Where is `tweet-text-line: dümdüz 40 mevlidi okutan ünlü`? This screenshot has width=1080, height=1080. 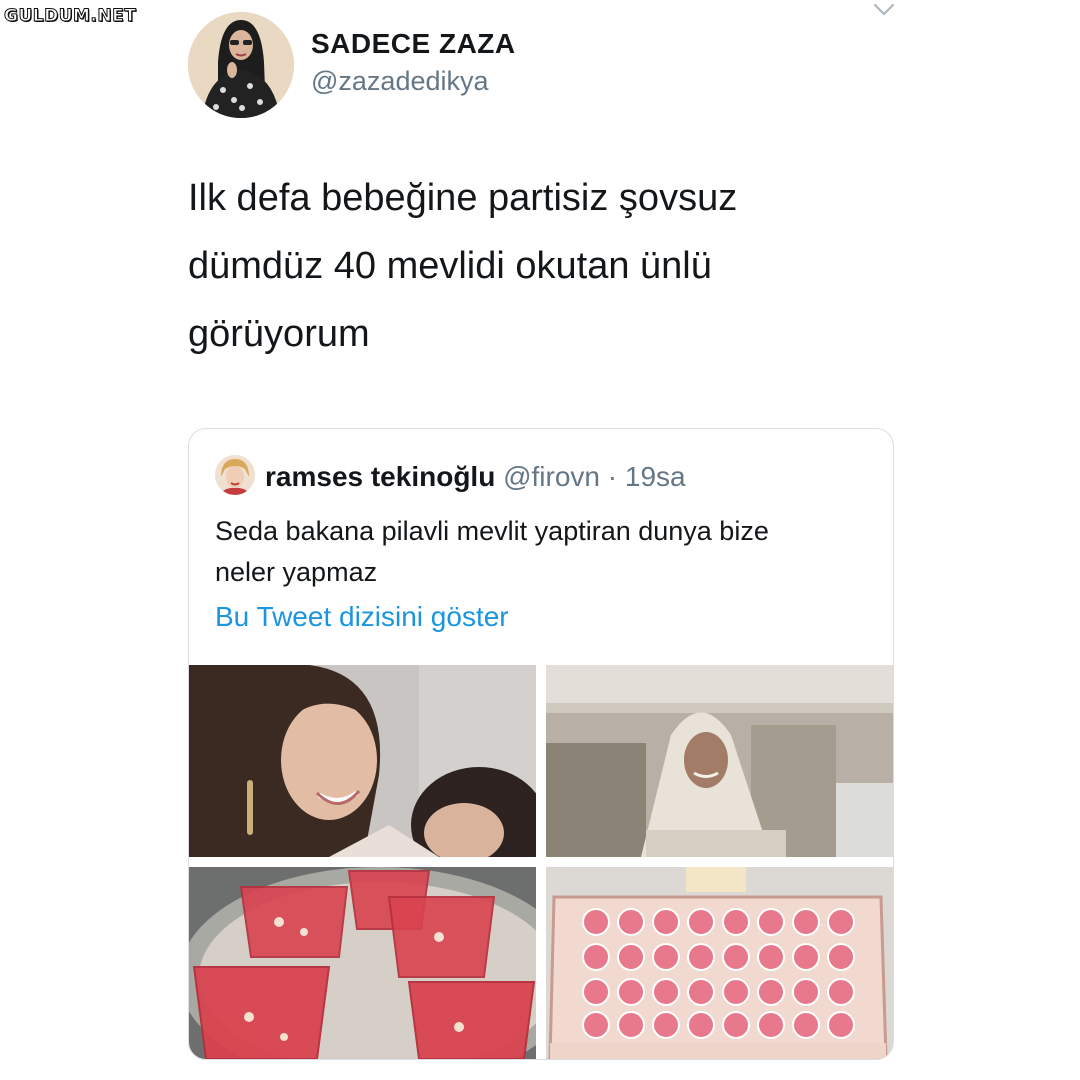
tweet-text-line: dümdüz 40 mevlidi okutan ünlü is located at coordinates (450, 266).